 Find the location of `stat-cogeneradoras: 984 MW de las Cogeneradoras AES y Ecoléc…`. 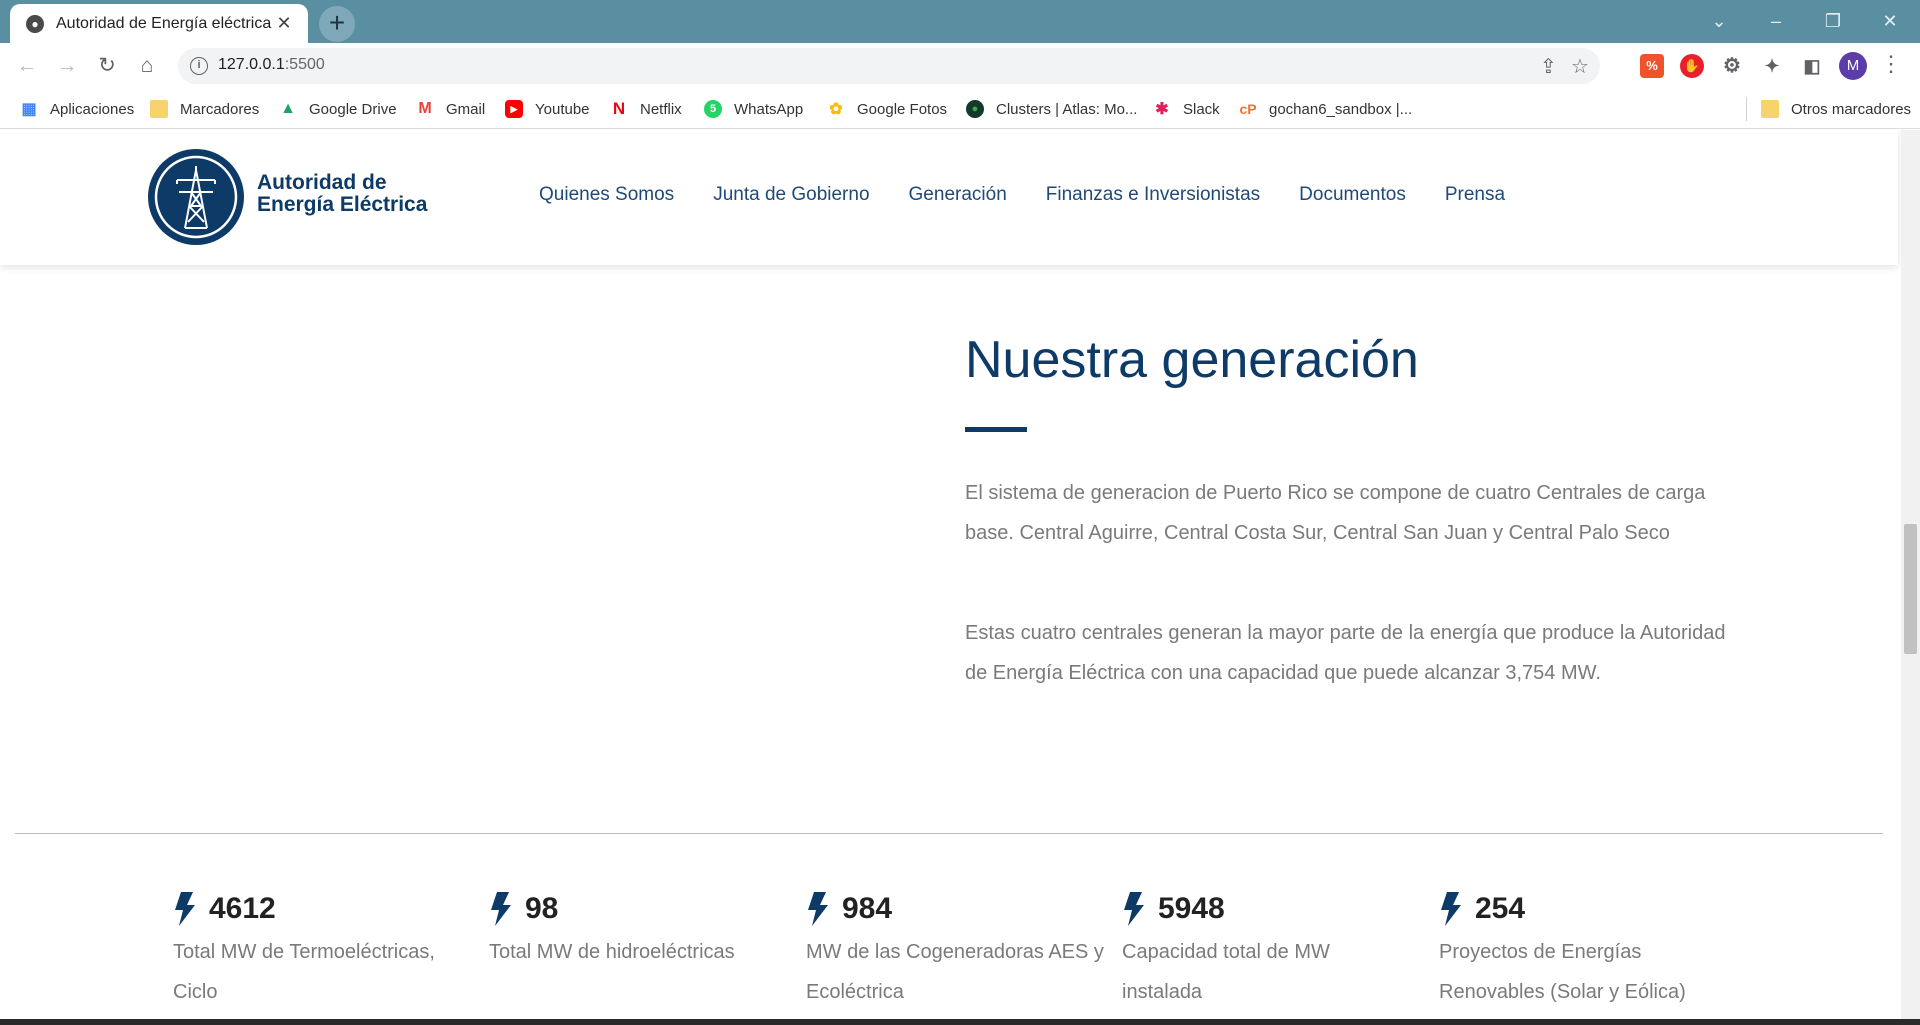

stat-cogeneradoras: 984 MW de las Cogeneradoras AES y Ecoléc… is located at coordinates (956, 951).